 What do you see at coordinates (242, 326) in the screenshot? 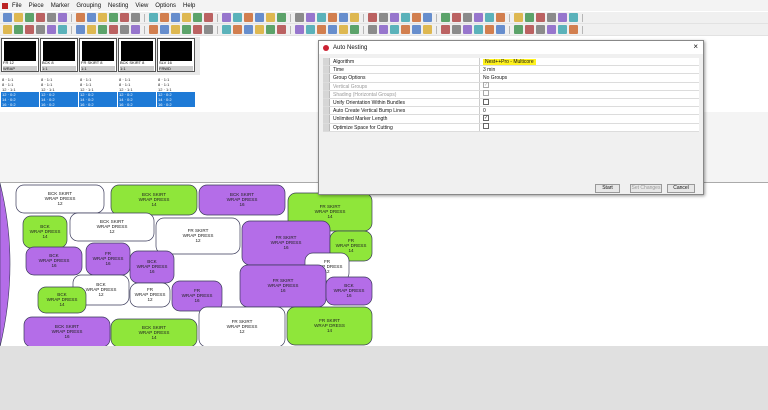
I see `marker-piece: FR SKIRTWRAP DRESS12` at bounding box center [242, 326].